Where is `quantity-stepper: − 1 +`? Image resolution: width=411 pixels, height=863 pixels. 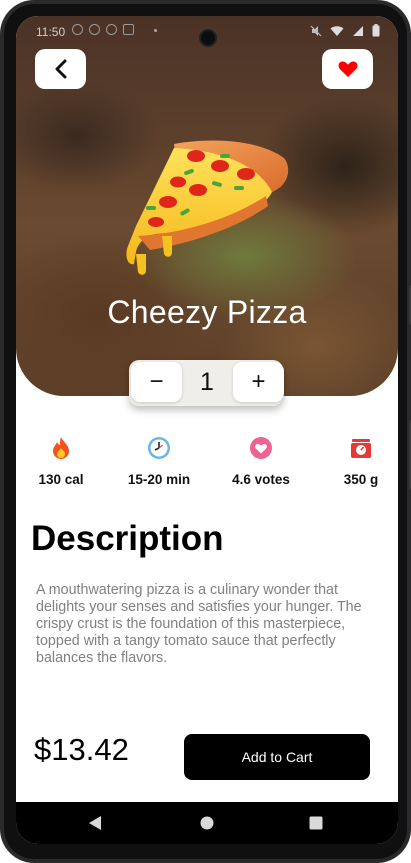 quantity-stepper: − 1 + is located at coordinates (206, 383).